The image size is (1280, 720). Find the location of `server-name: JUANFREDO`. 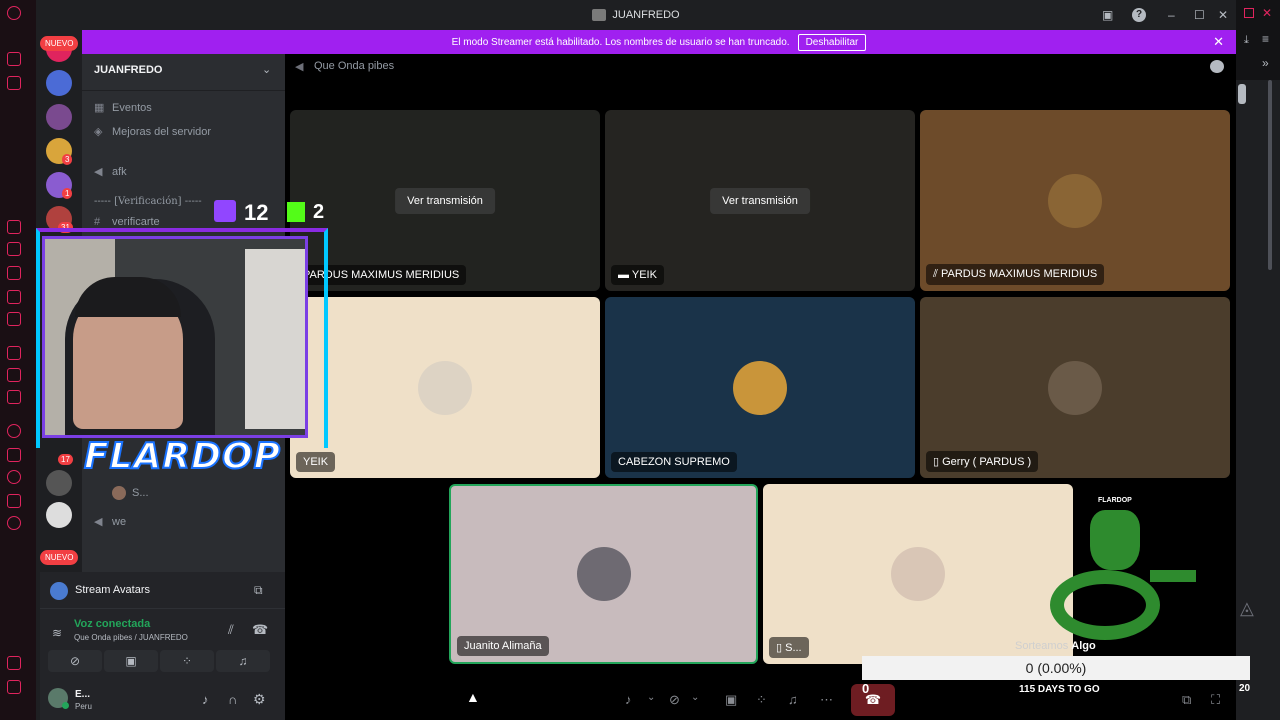

server-name: JUANFREDO is located at coordinates (128, 70).